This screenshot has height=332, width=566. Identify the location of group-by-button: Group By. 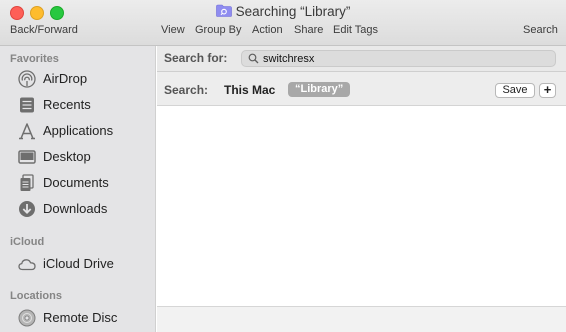
(218, 30).